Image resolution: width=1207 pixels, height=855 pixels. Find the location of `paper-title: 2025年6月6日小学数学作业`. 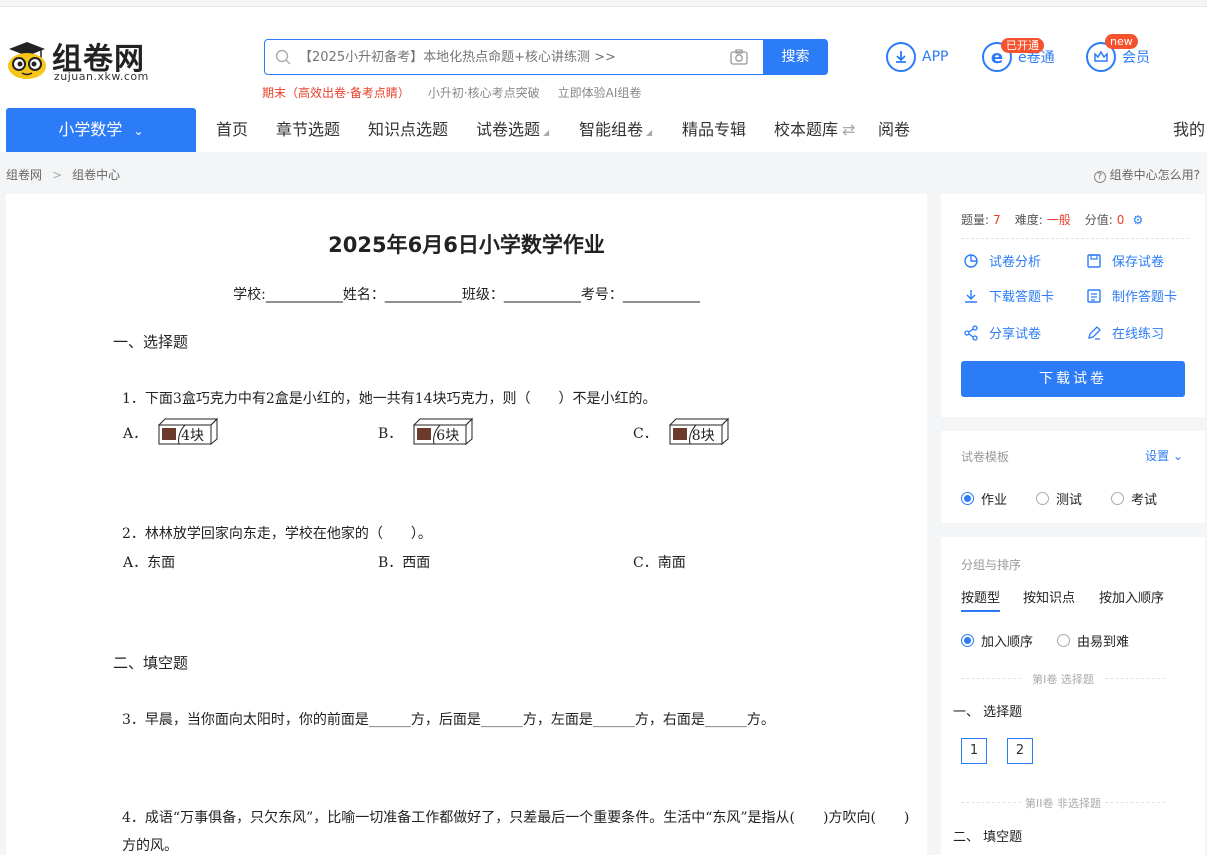

paper-title: 2025年6月6日小学数学作业 is located at coordinates (466, 244).